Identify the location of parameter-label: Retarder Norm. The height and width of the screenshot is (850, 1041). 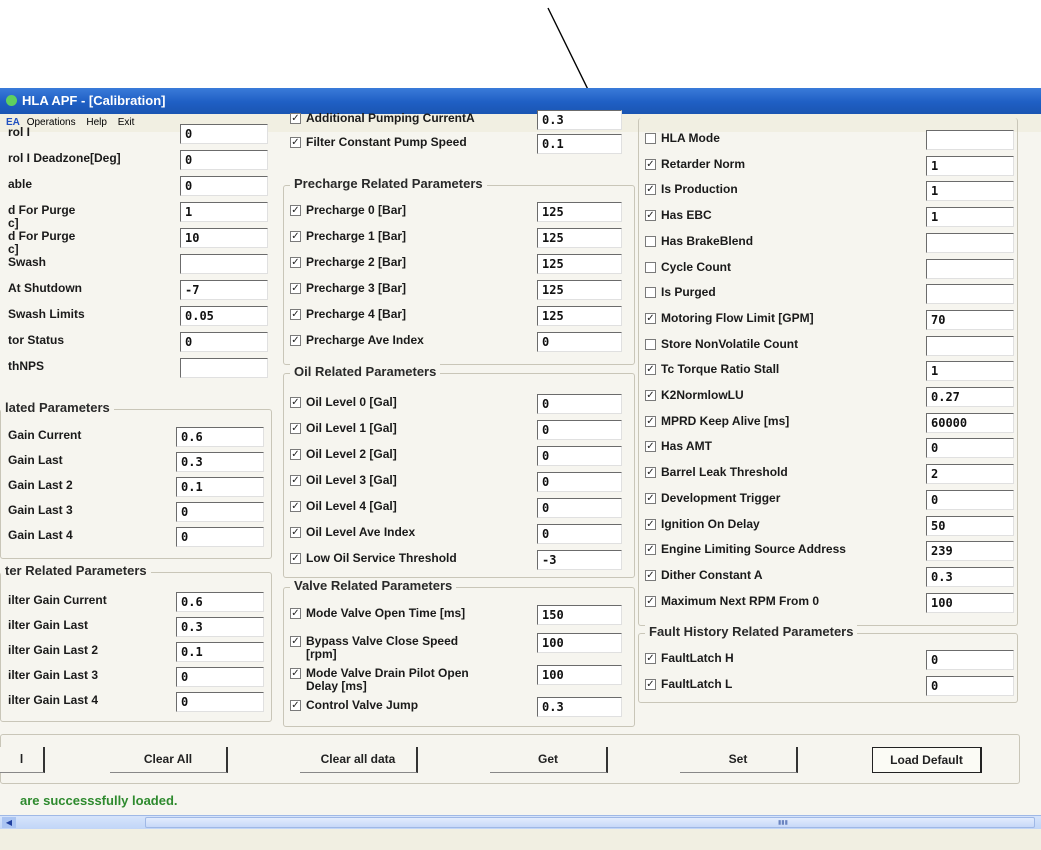
(703, 163).